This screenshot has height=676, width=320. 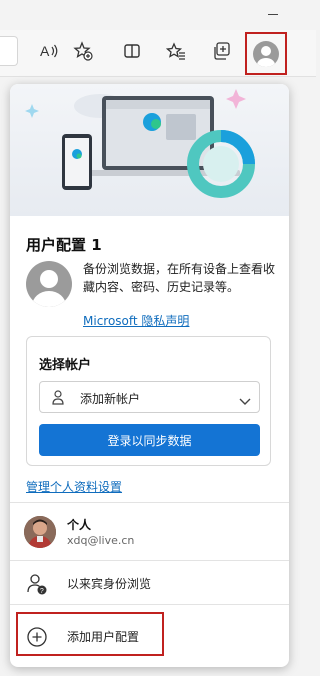 I want to click on profile-button, so click(x=266, y=53).